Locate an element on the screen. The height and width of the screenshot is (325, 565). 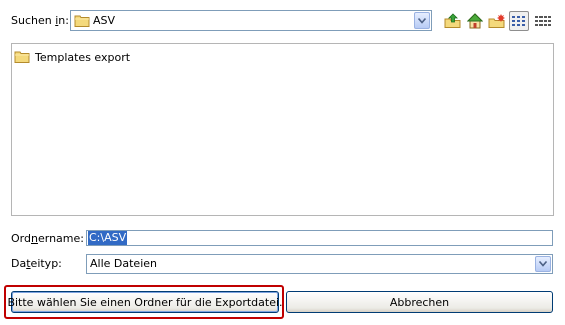
list-item-name: Templates export is located at coordinates (83, 57).